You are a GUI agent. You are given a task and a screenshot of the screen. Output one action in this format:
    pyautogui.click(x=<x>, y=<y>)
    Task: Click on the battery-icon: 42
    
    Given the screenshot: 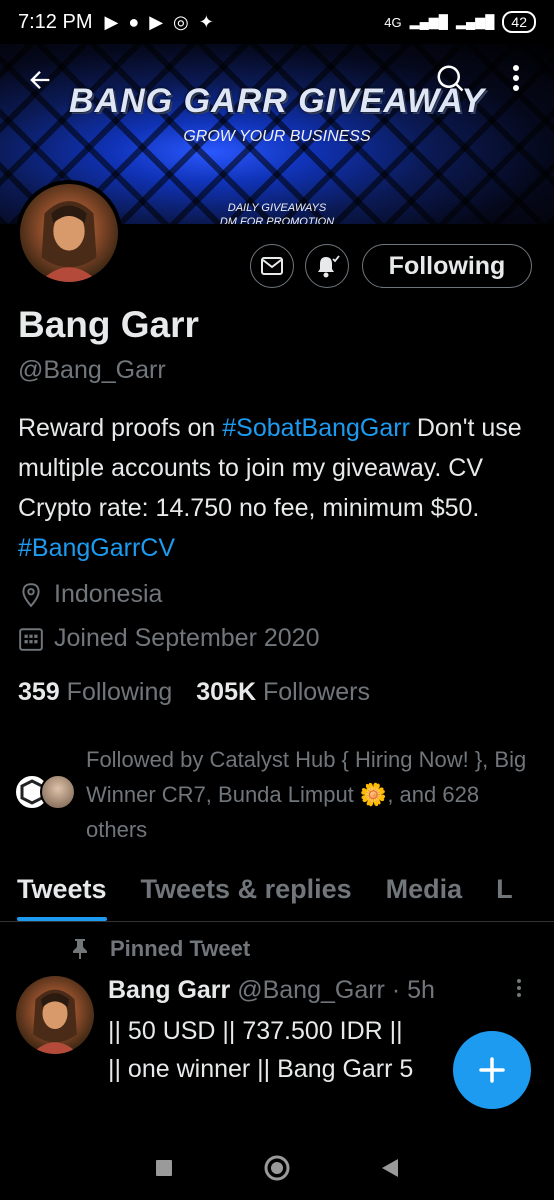 What is the action you would take?
    pyautogui.click(x=519, y=22)
    